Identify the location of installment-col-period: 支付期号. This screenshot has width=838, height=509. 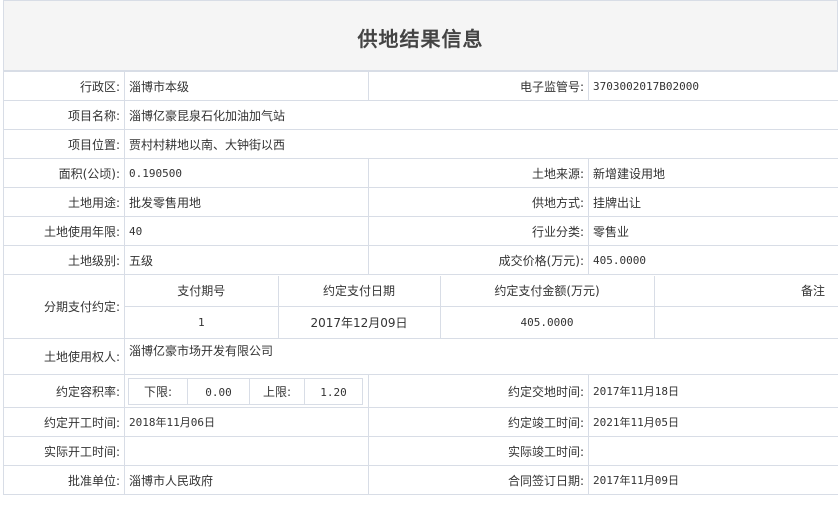
(202, 291).